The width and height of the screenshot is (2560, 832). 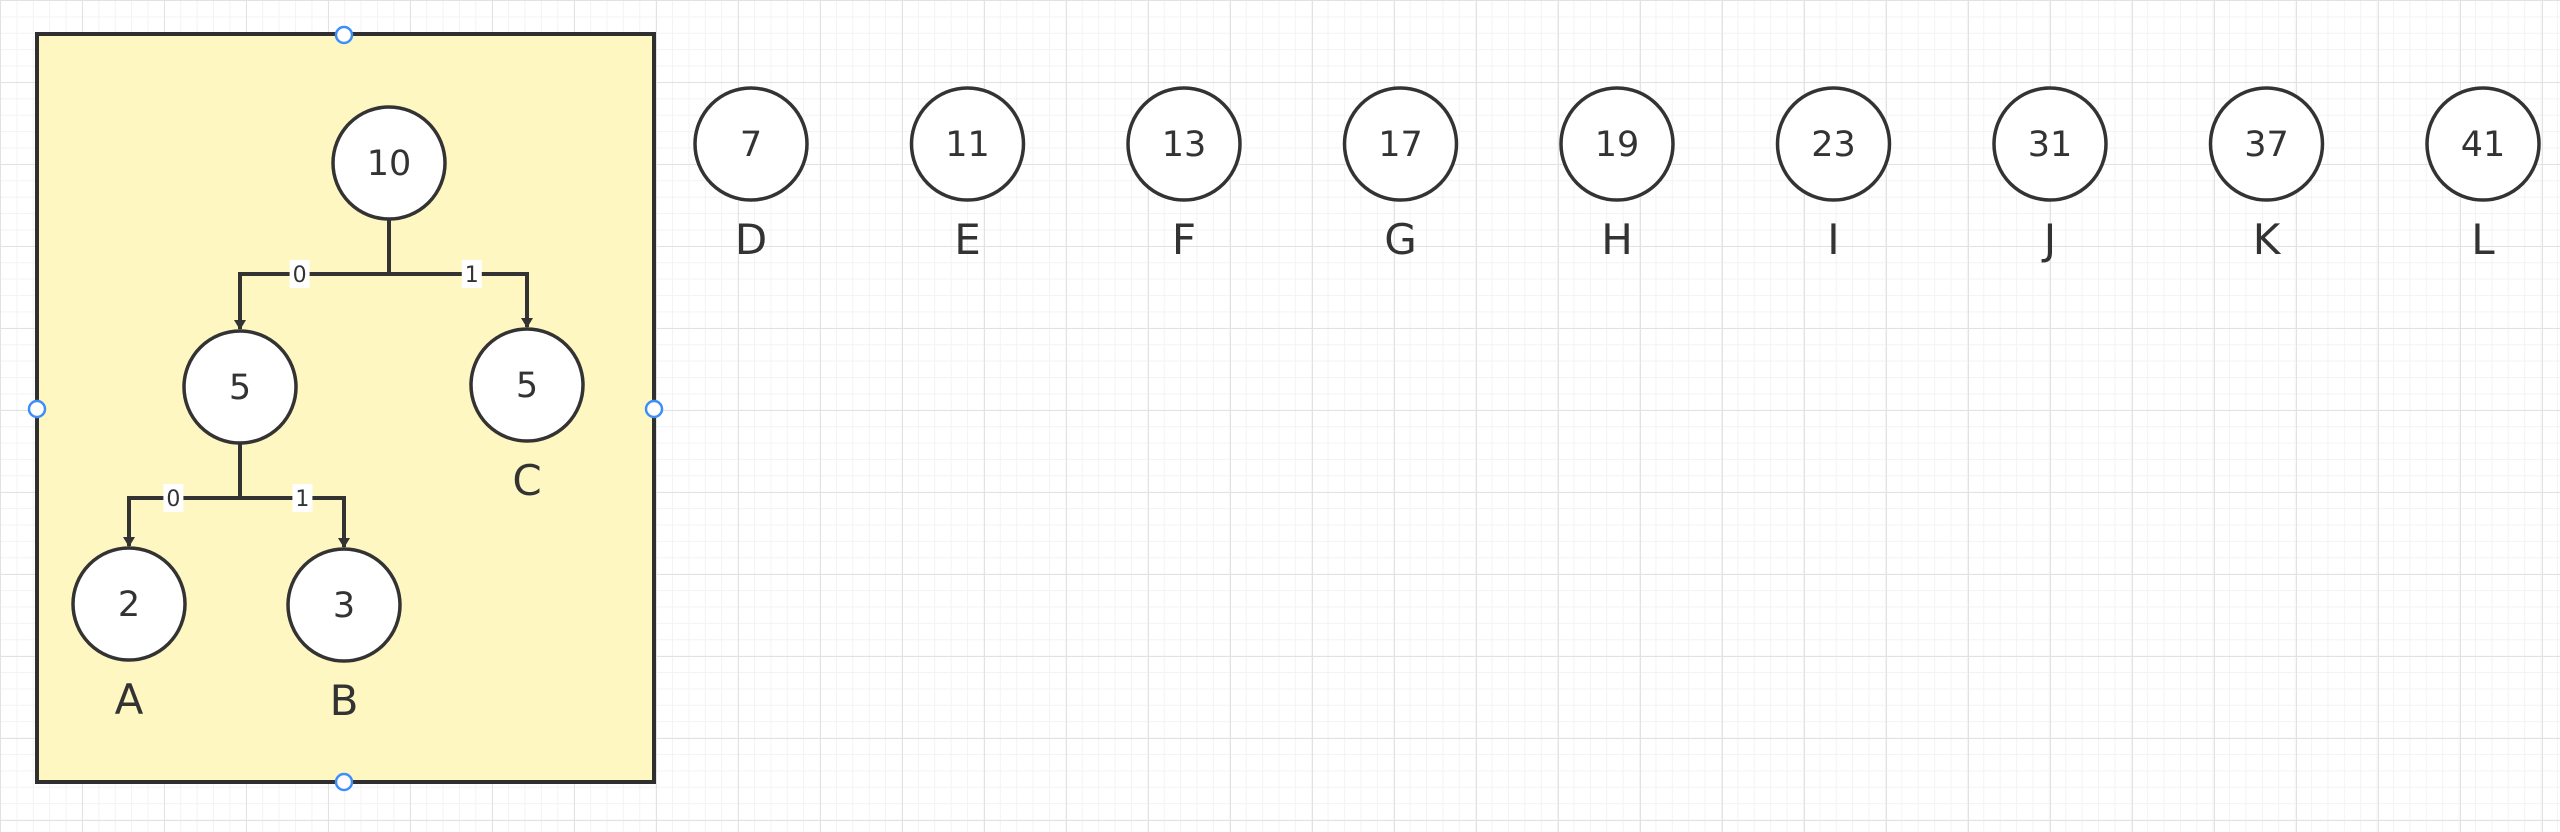 What do you see at coordinates (344, 700) in the screenshot?
I see `node-label: B` at bounding box center [344, 700].